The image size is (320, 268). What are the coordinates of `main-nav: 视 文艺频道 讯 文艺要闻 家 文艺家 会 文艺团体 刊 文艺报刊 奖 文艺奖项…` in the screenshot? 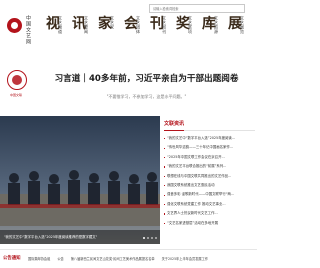 It's located at (151, 33).